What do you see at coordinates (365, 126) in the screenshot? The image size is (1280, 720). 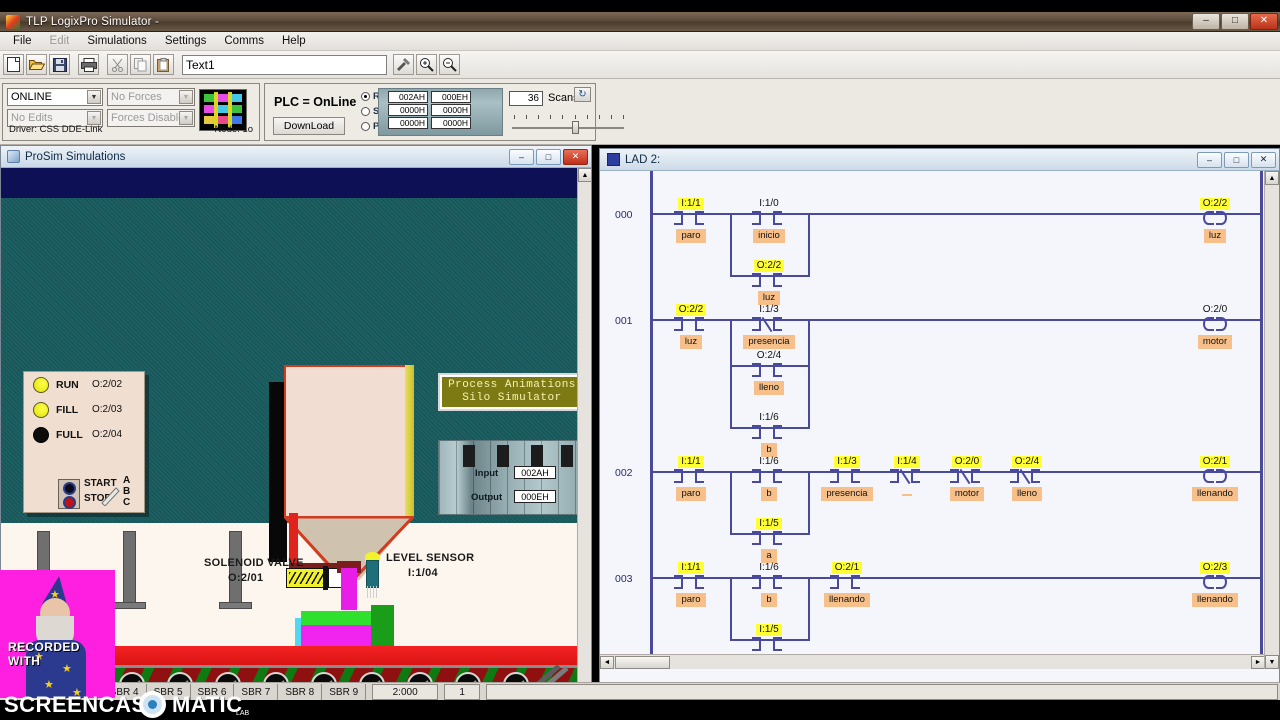 I see `radio-pgm-icon` at bounding box center [365, 126].